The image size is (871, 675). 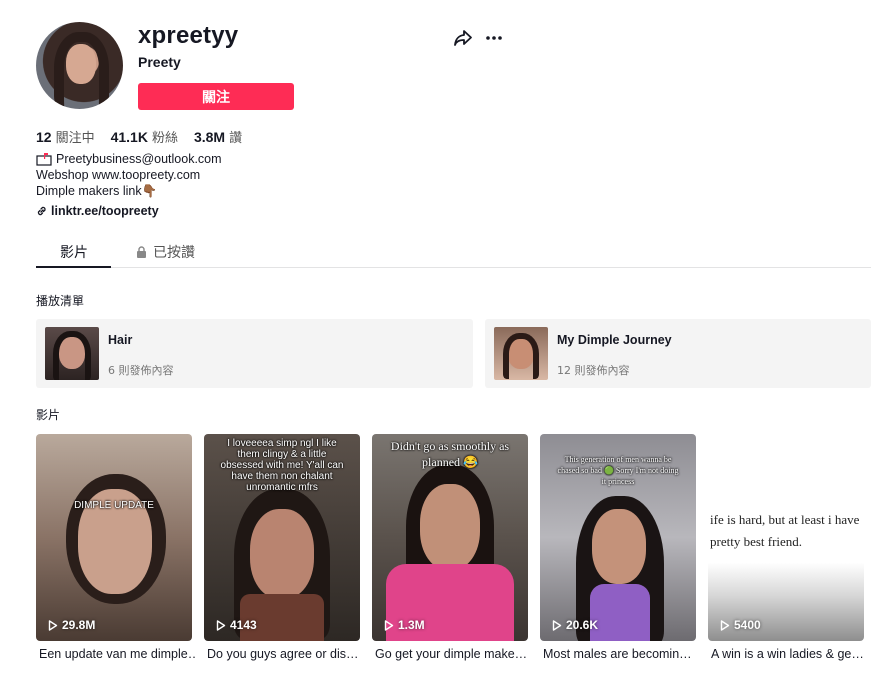 I want to click on active-tab-indicator, so click(x=73, y=267).